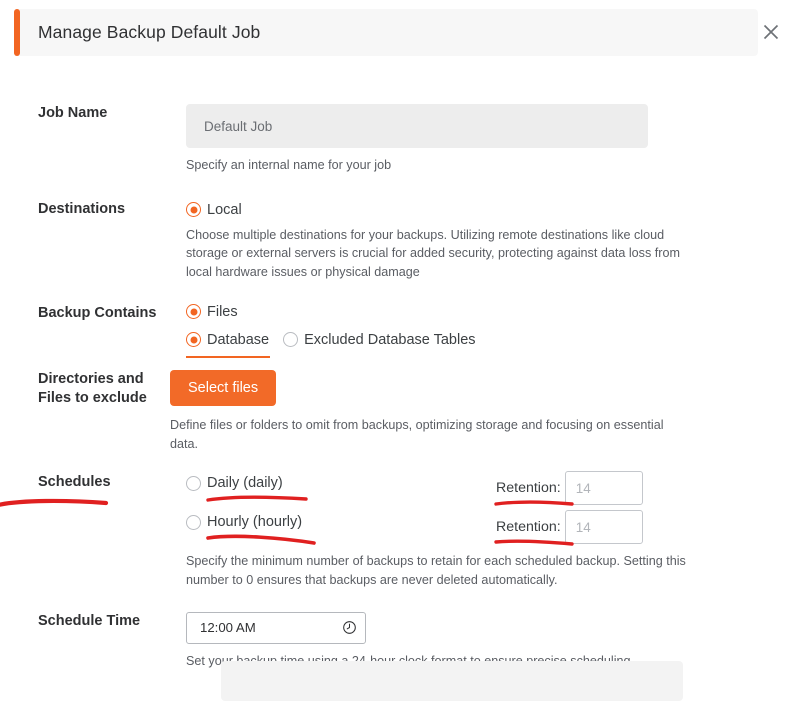 The height and width of the screenshot is (701, 789). I want to click on schedules-label: Schedules, so click(93, 490).